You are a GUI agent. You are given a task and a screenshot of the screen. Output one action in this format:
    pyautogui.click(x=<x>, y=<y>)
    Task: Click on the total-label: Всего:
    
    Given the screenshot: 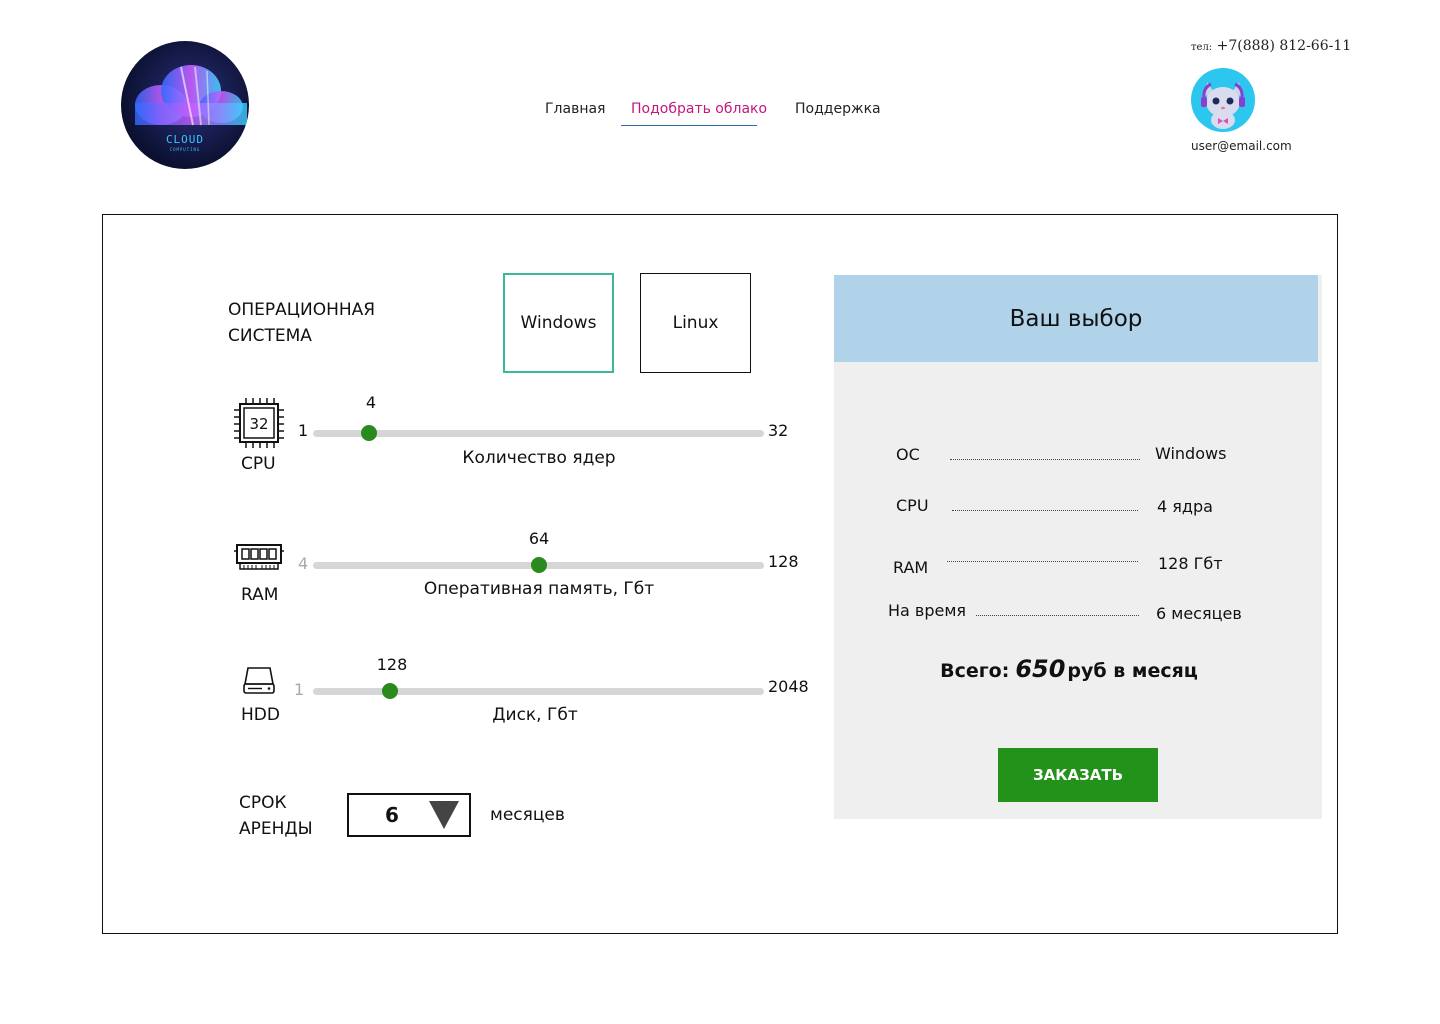 What is the action you would take?
    pyautogui.click(x=975, y=671)
    